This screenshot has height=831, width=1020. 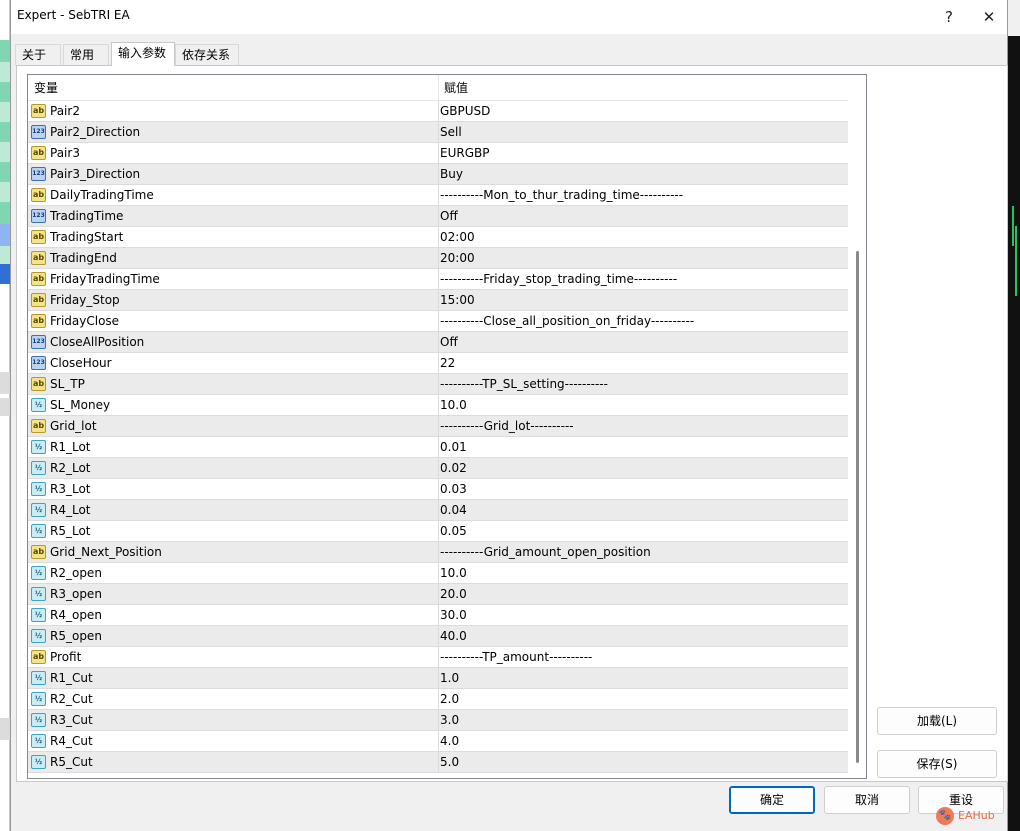 What do you see at coordinates (233, 88) in the screenshot?
I see `column-header-variable: 变量` at bounding box center [233, 88].